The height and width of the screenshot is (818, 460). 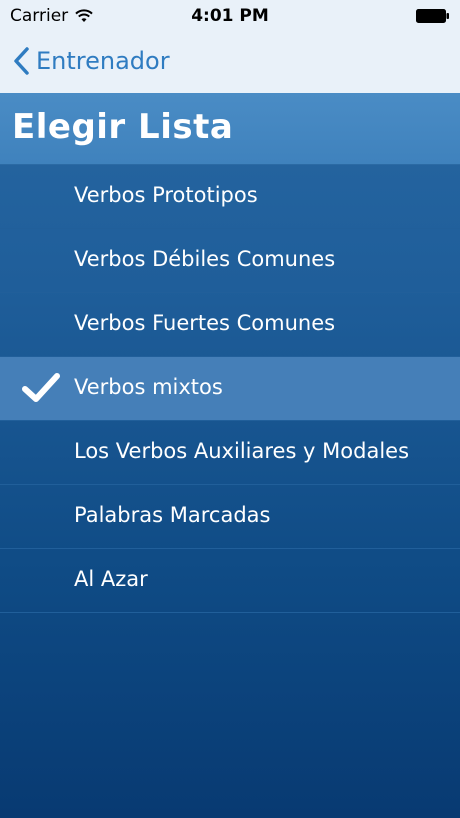 I want to click on list-item-verbos-auxiliares-modales: Los Verbos Auxiliares y Modales, so click(x=230, y=453).